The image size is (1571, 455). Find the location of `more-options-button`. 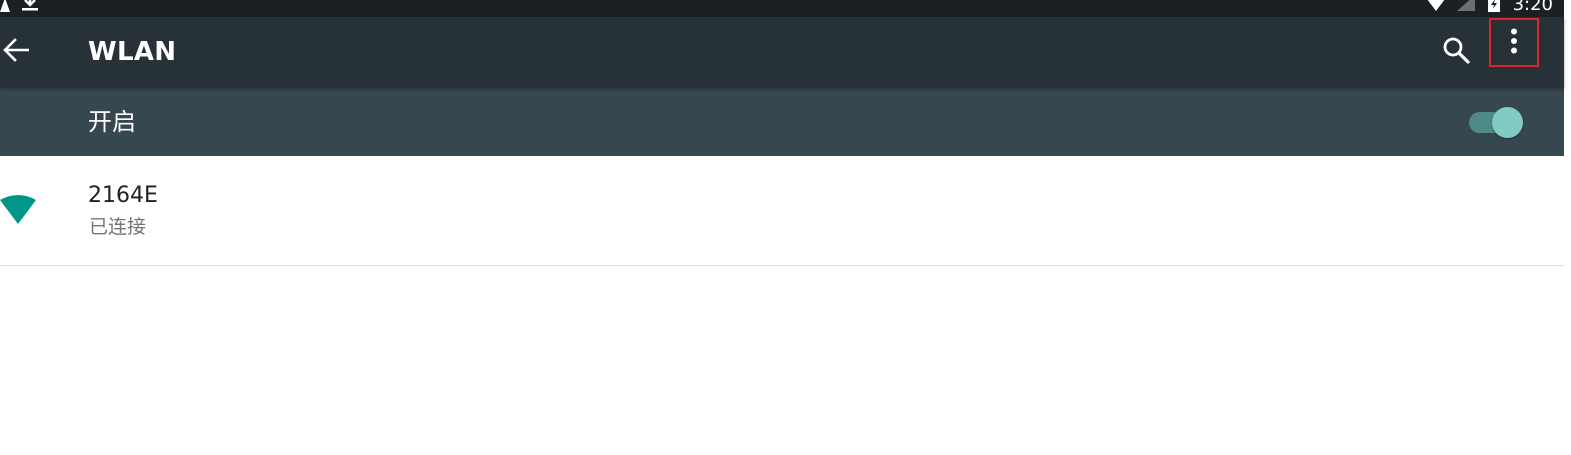

more-options-button is located at coordinates (1514, 42).